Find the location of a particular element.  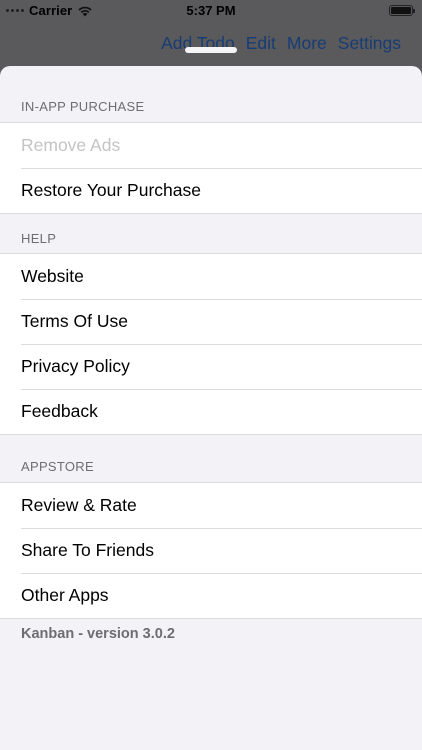

more-button: More is located at coordinates (307, 43).